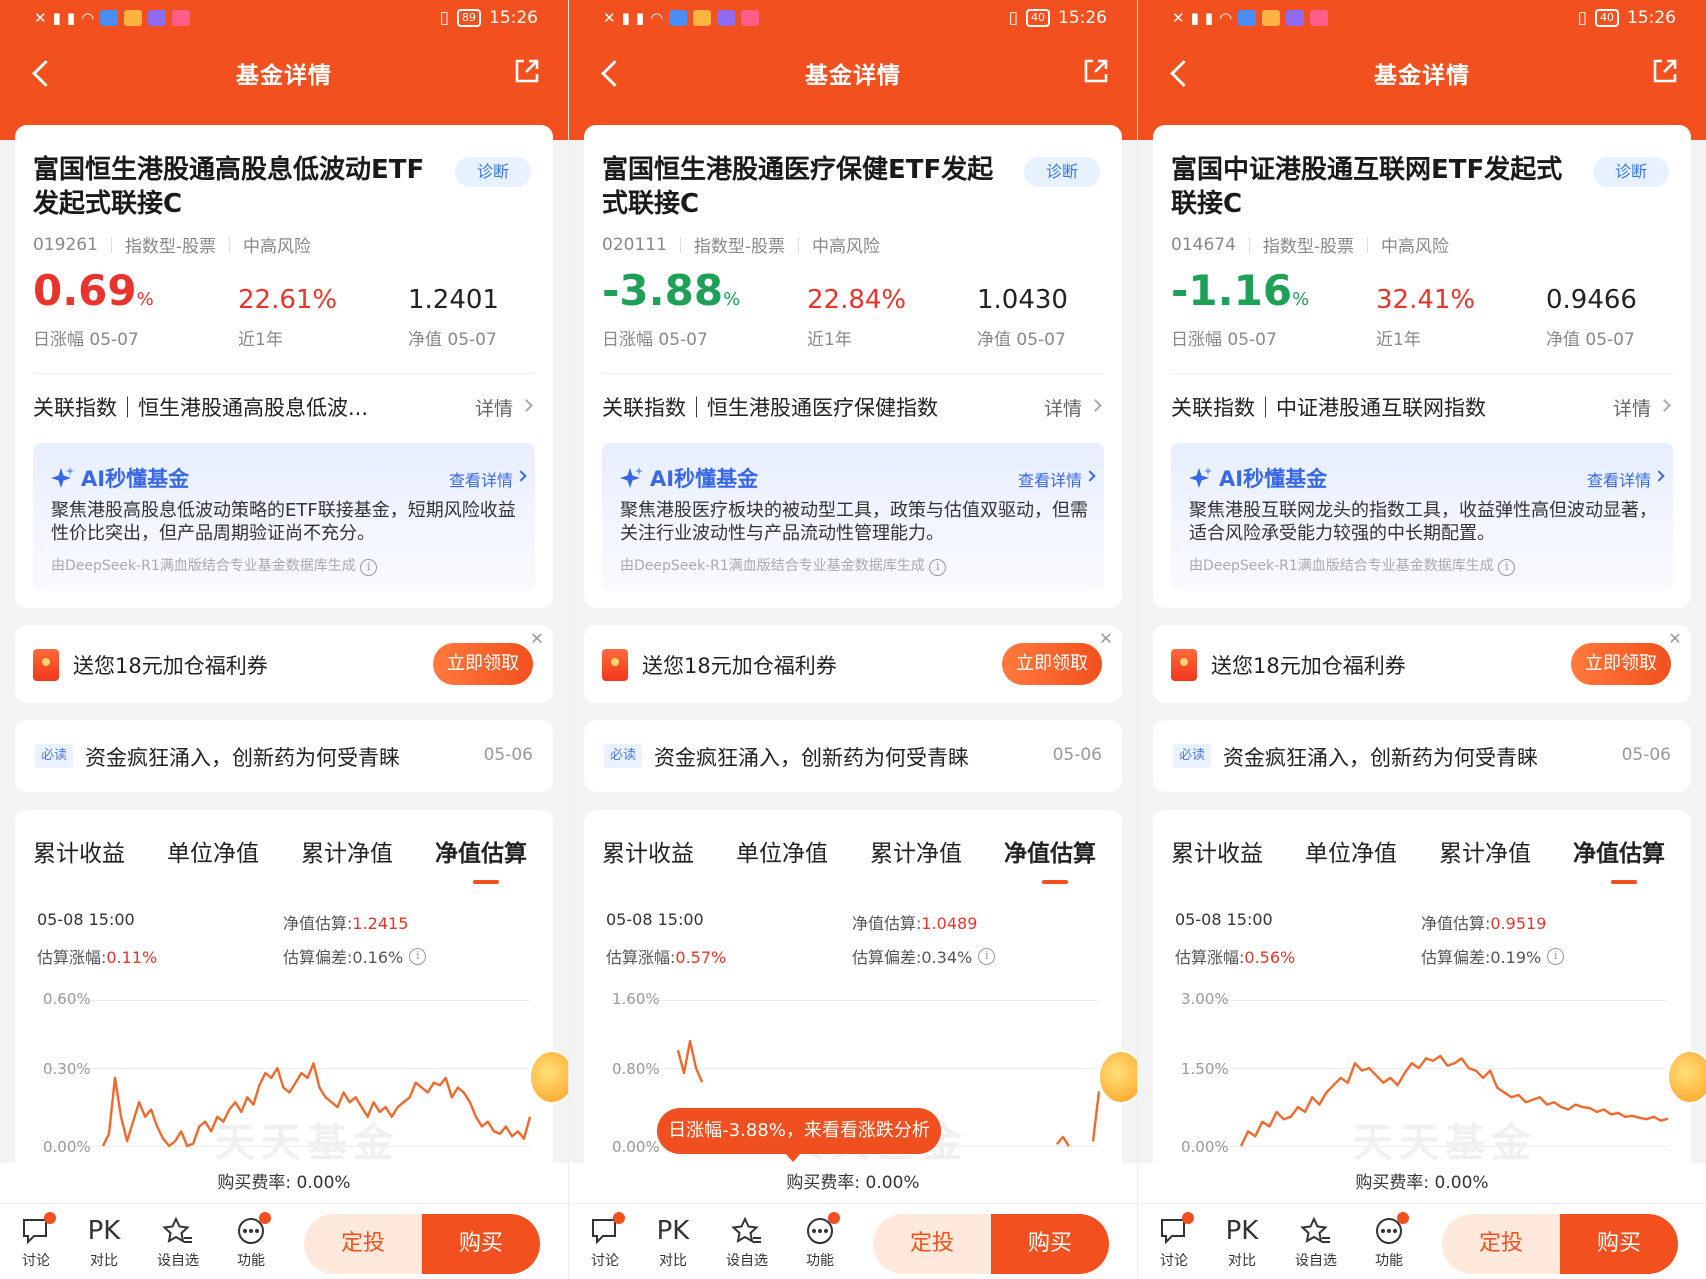  Describe the element at coordinates (857, 300) in the screenshot. I see `one-year-return: 22.84%` at that location.